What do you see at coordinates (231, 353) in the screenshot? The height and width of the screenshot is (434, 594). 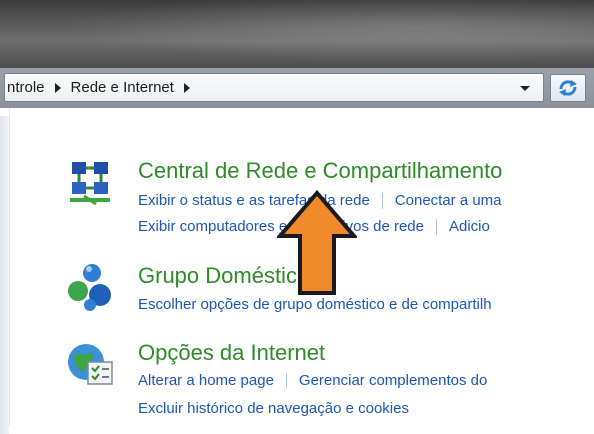 I see `internet-options-link: Opções da Internet` at bounding box center [231, 353].